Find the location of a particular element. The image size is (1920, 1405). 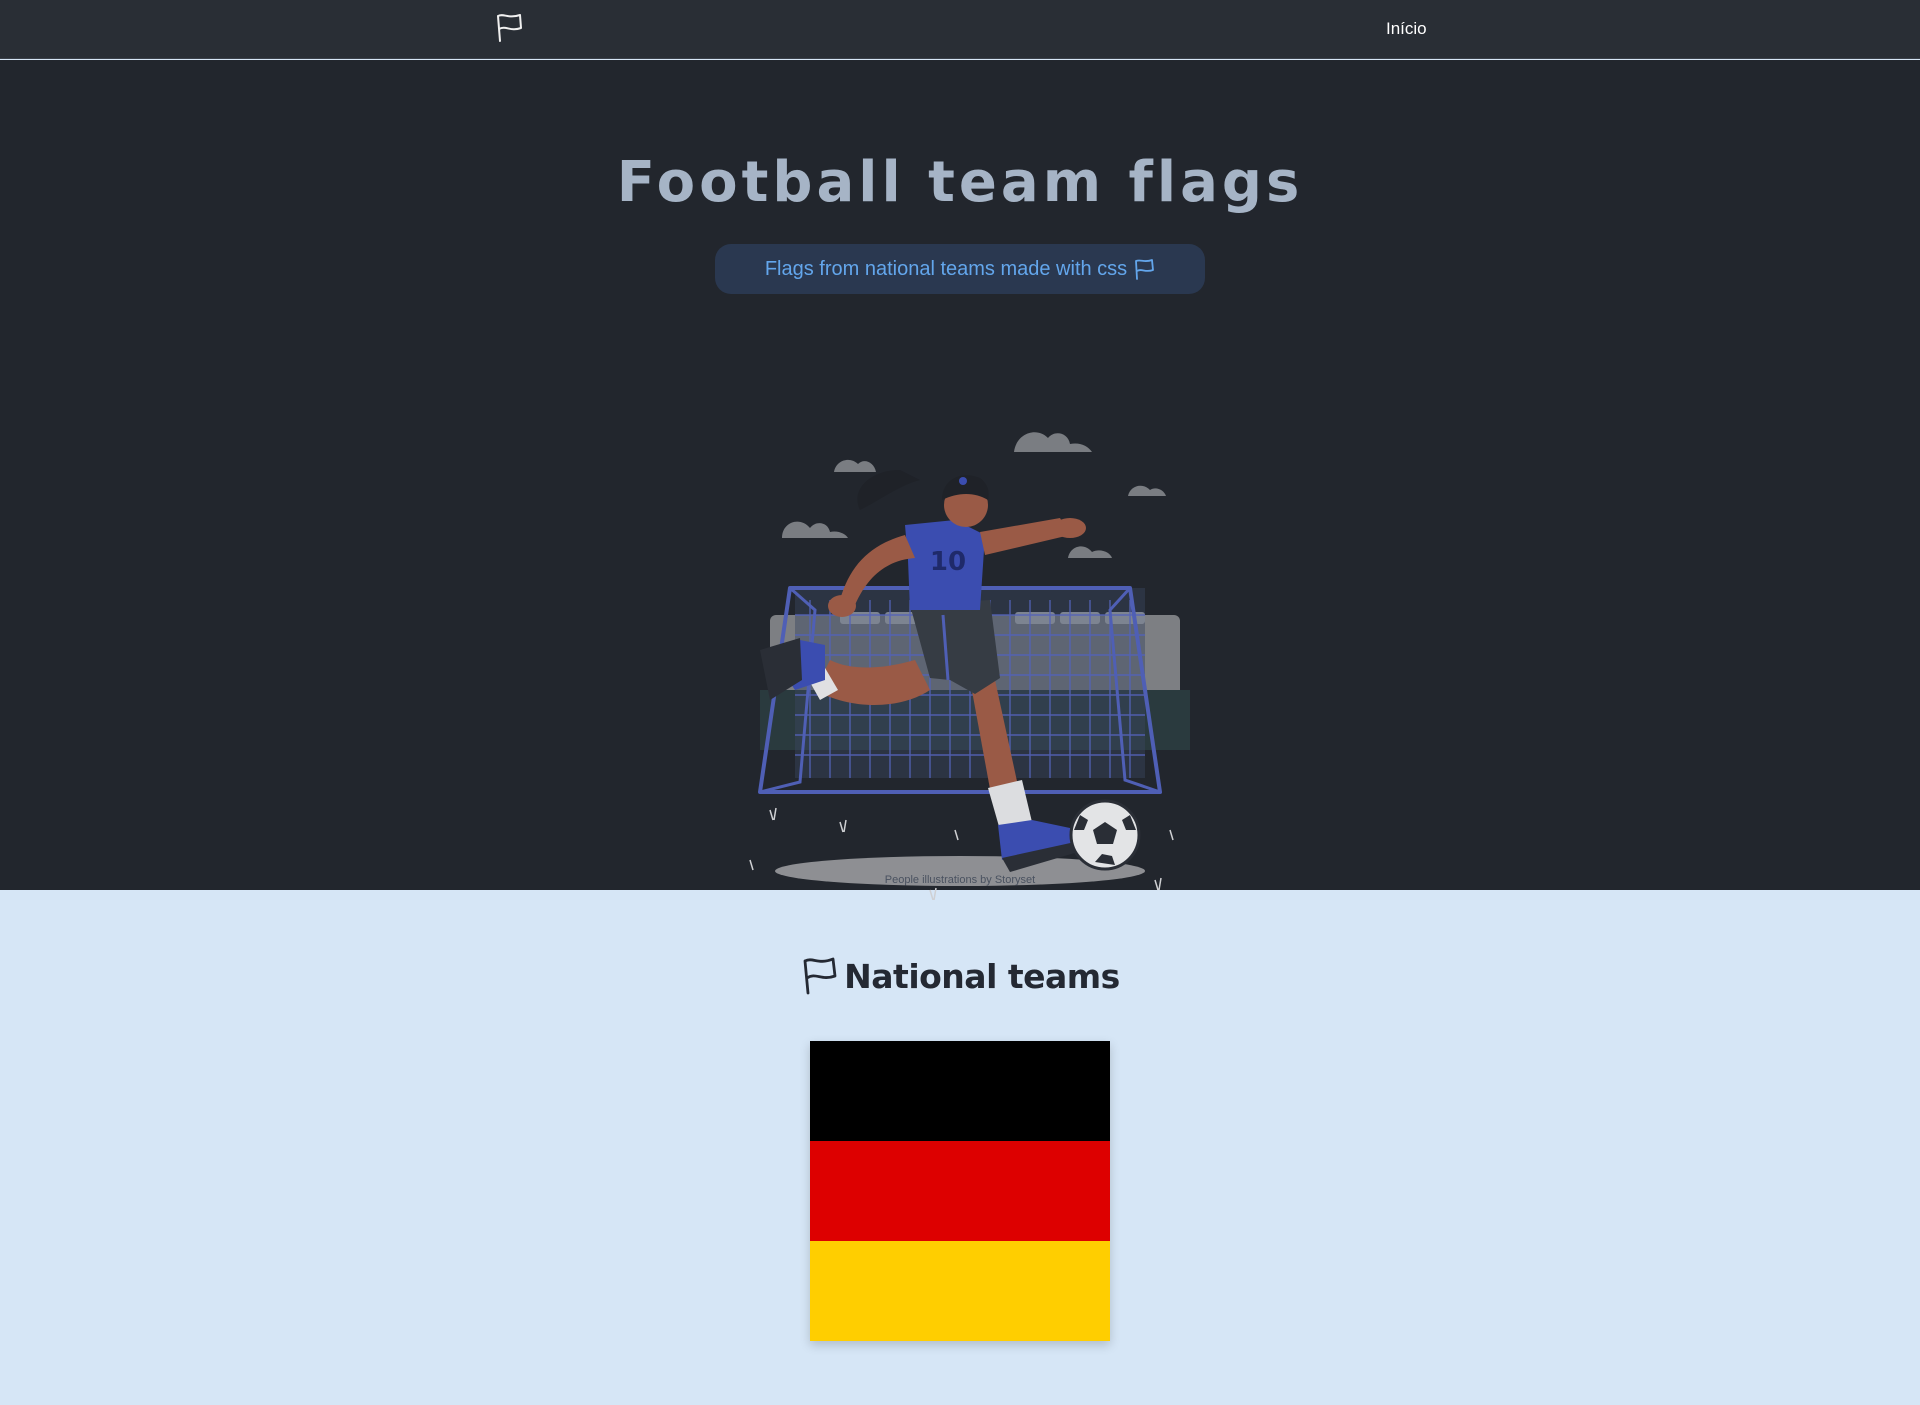

subtitle-text: Flags from national teams made with css is located at coordinates (946, 268).